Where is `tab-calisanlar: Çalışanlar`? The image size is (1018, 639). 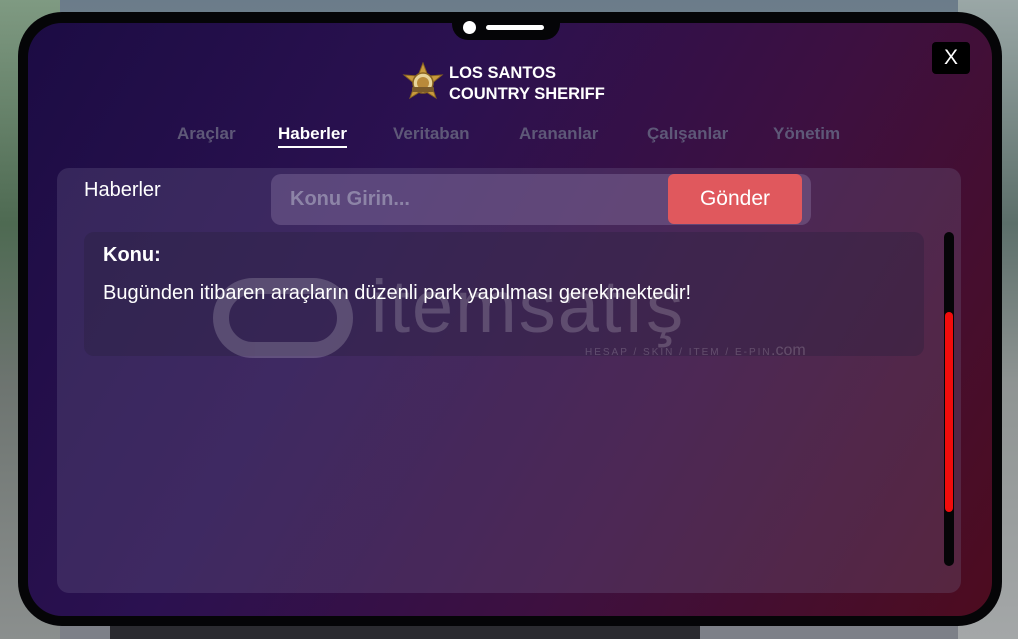
tab-calisanlar: Çalışanlar is located at coordinates (687, 134).